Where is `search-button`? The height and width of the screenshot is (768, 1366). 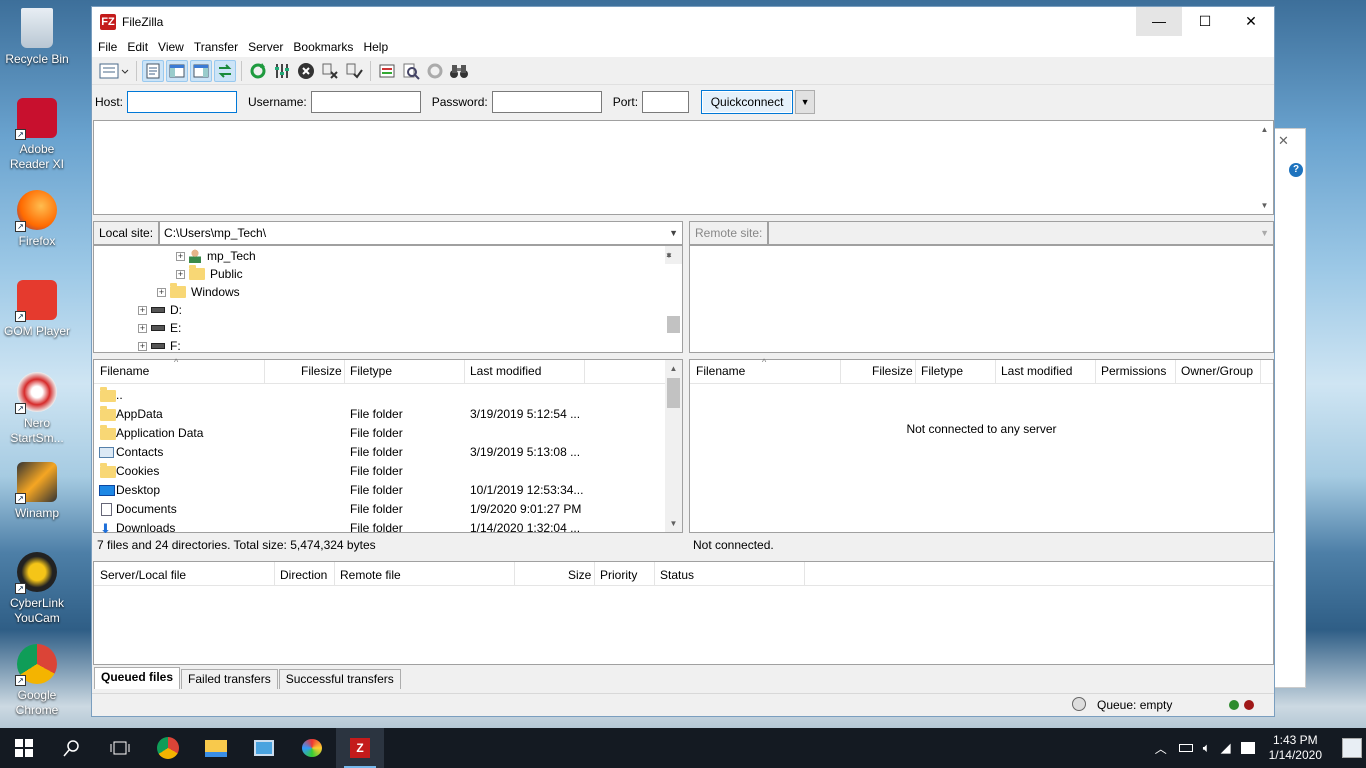 search-button is located at coordinates (72, 748).